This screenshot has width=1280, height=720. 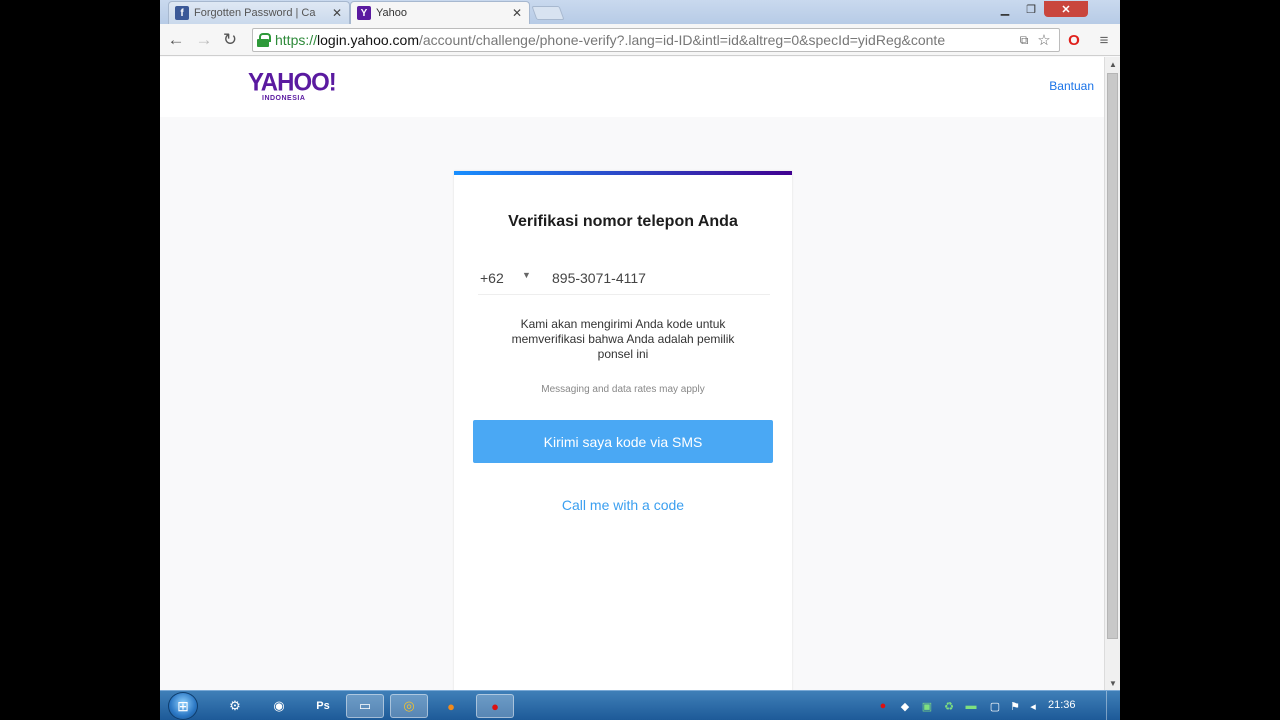 I want to click on chevron-down-icon: ▼, so click(x=526, y=275).